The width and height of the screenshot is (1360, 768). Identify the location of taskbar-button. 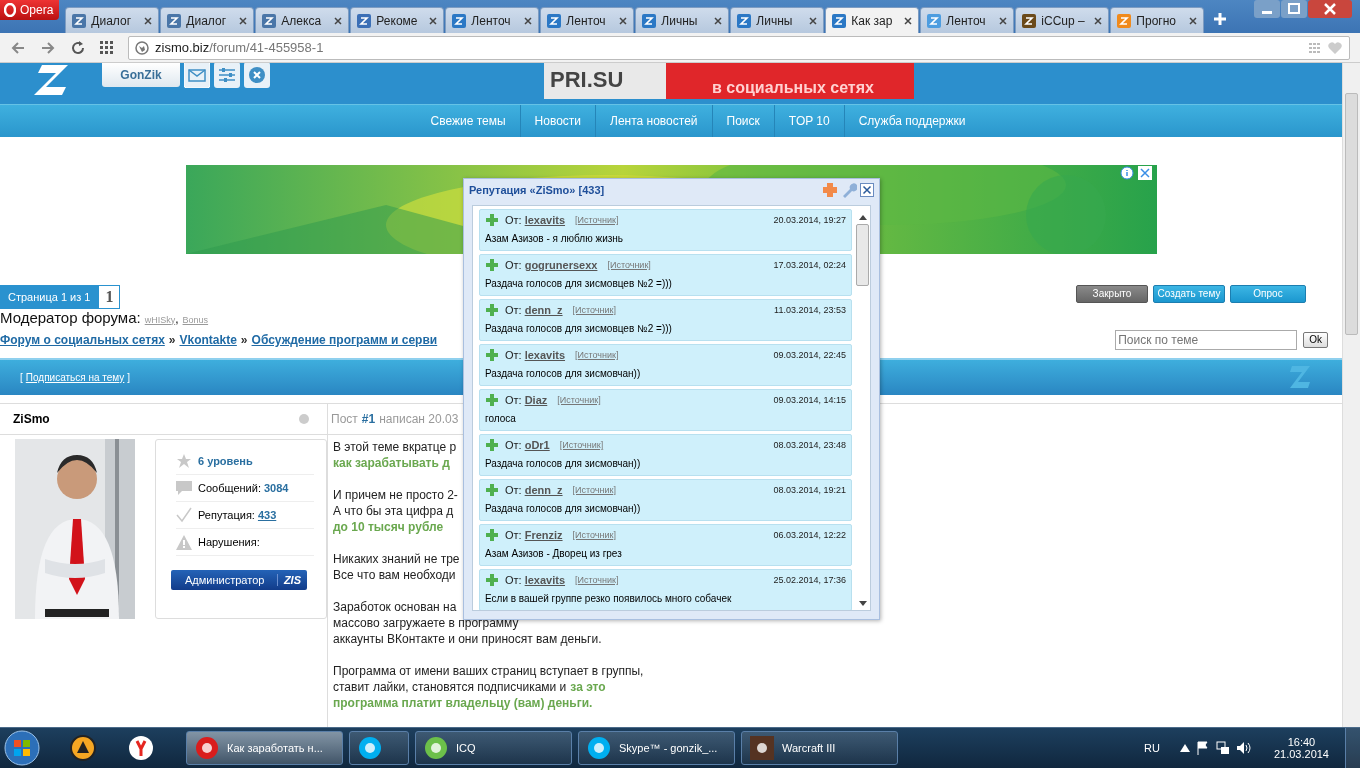
(379, 748).